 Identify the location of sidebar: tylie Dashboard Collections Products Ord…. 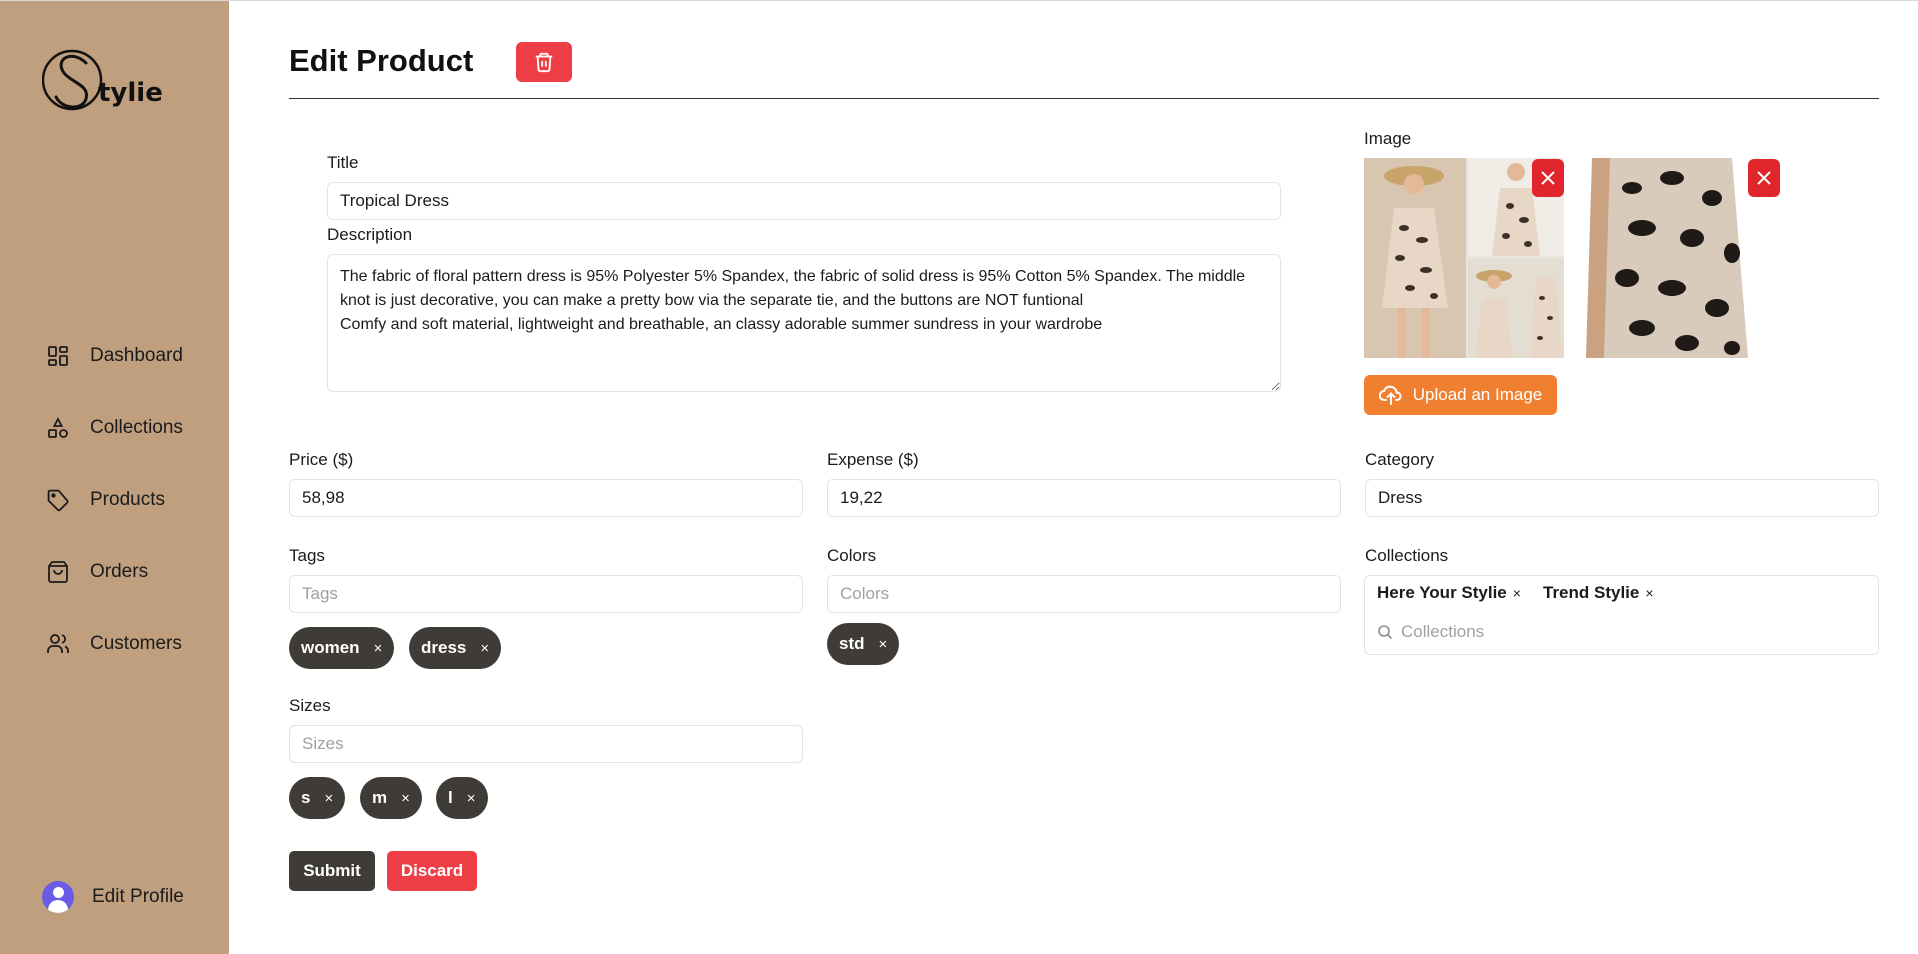
(114, 477).